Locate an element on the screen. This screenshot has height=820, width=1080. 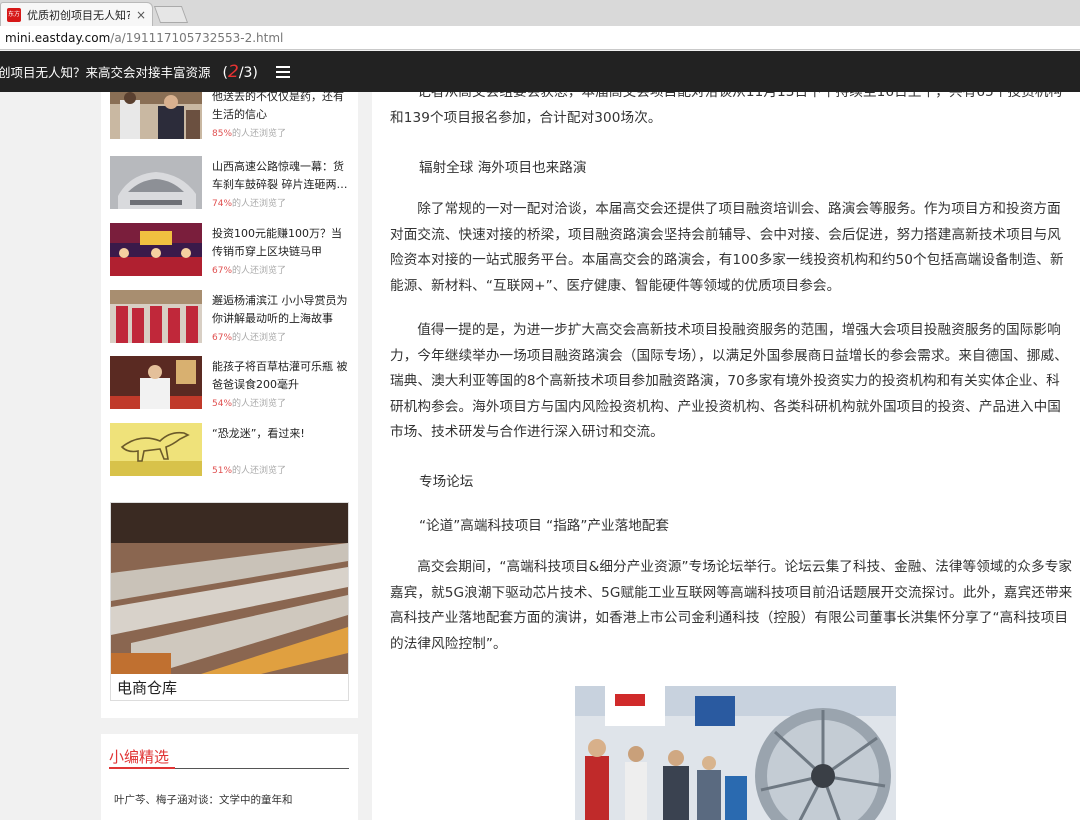
article-photo is located at coordinates (735, 753).